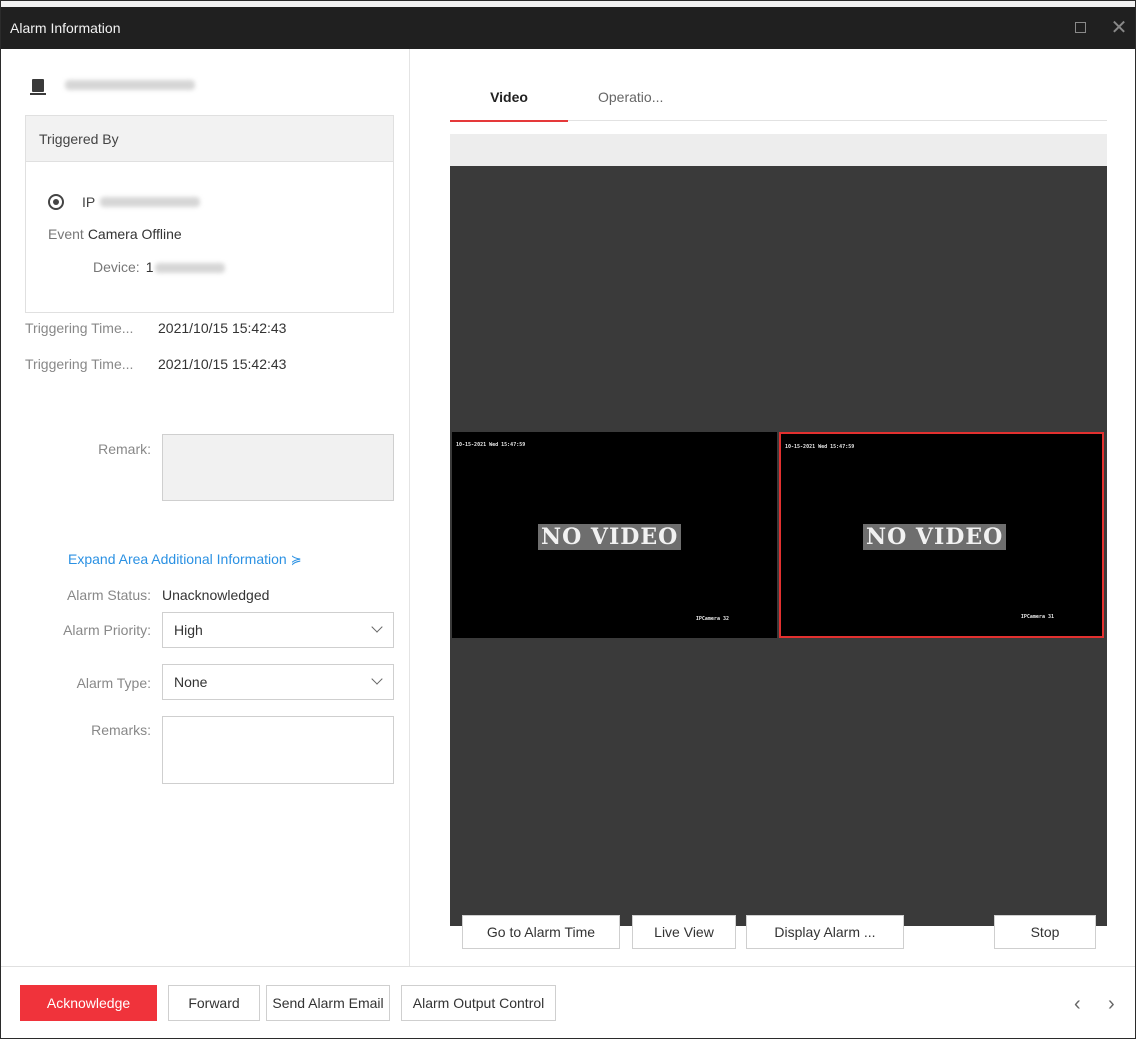 This screenshot has height=1039, width=1136. Describe the element at coordinates (216, 595) in the screenshot. I see `alarm-status-value: Unacknowledged` at that location.